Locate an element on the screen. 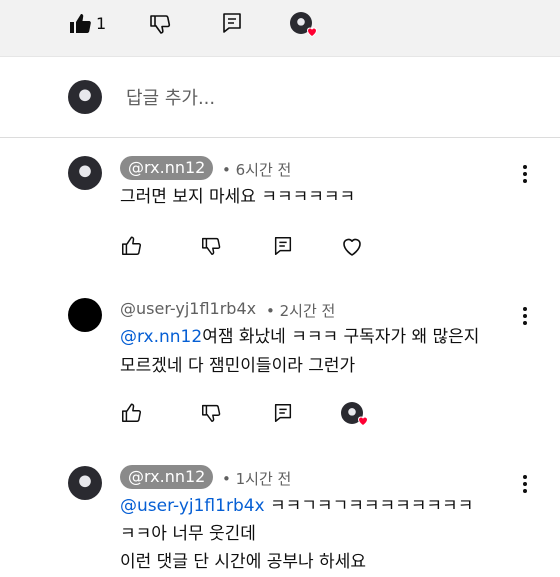 The height and width of the screenshot is (577, 560). comment-action-bar: 1 is located at coordinates (280, 28).